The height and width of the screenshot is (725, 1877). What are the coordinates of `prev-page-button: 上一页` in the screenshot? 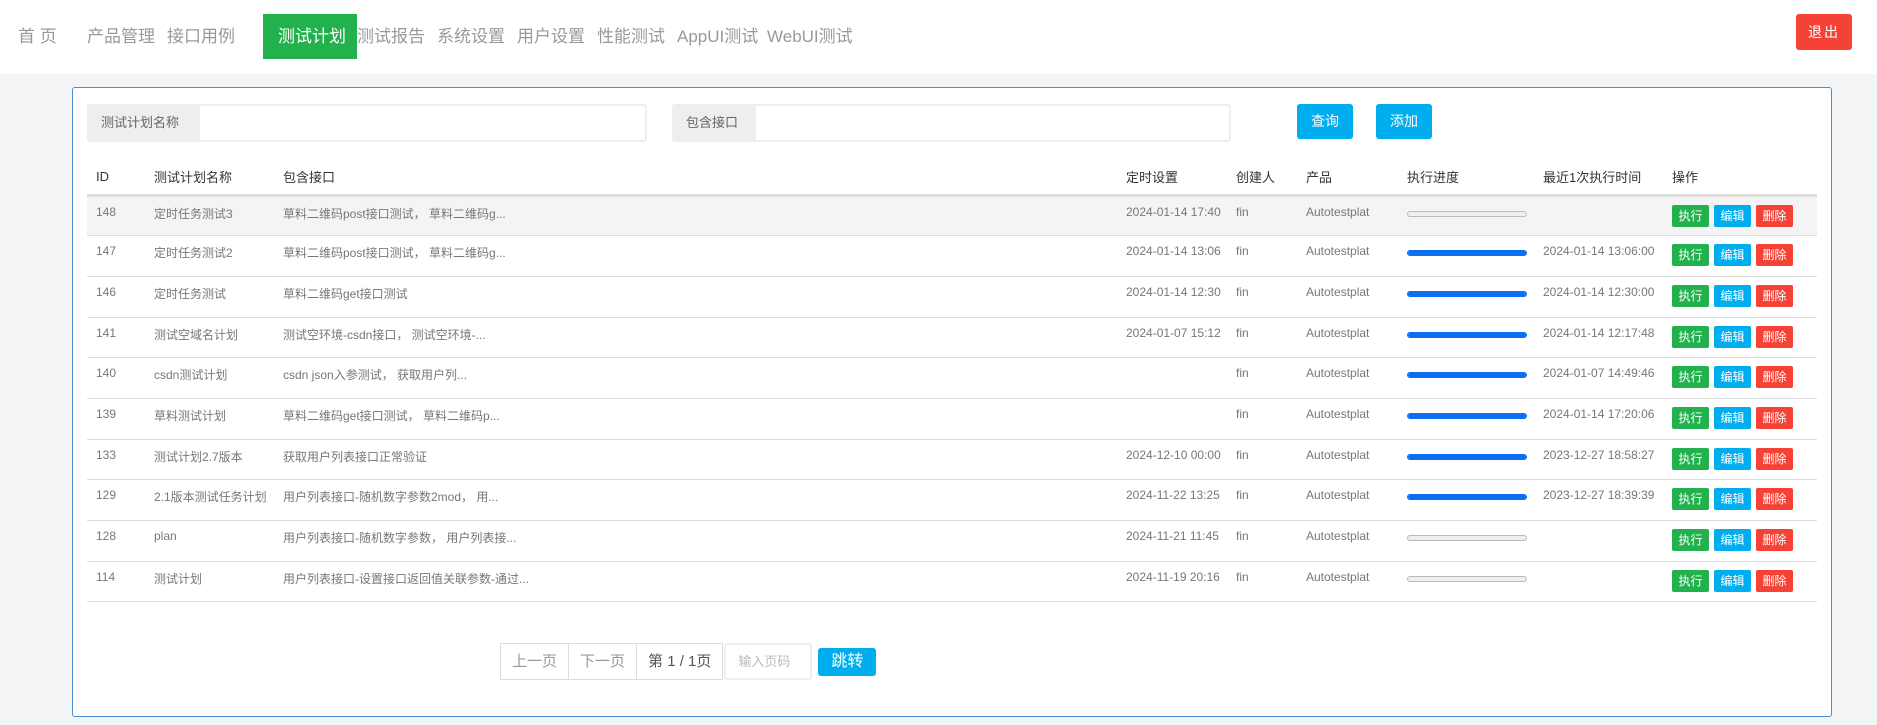 It's located at (535, 661).